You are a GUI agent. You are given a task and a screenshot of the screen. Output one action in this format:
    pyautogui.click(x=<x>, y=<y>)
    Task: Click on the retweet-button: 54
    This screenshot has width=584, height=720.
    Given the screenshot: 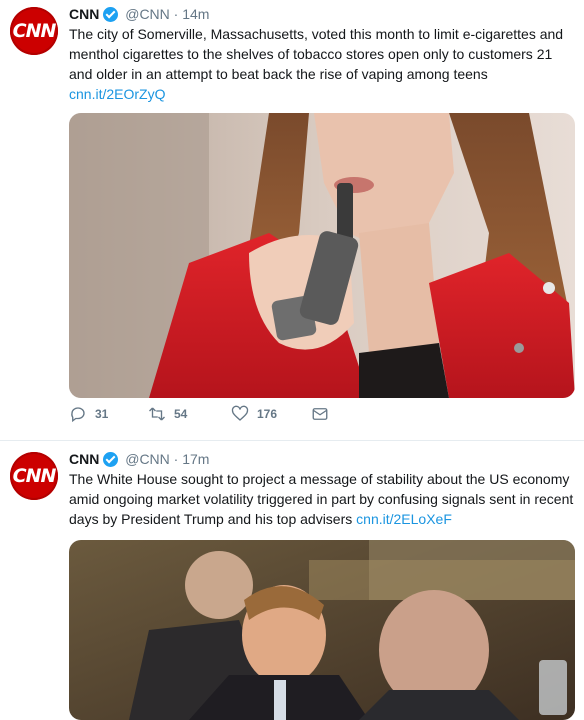 What is the action you would take?
    pyautogui.click(x=167, y=414)
    